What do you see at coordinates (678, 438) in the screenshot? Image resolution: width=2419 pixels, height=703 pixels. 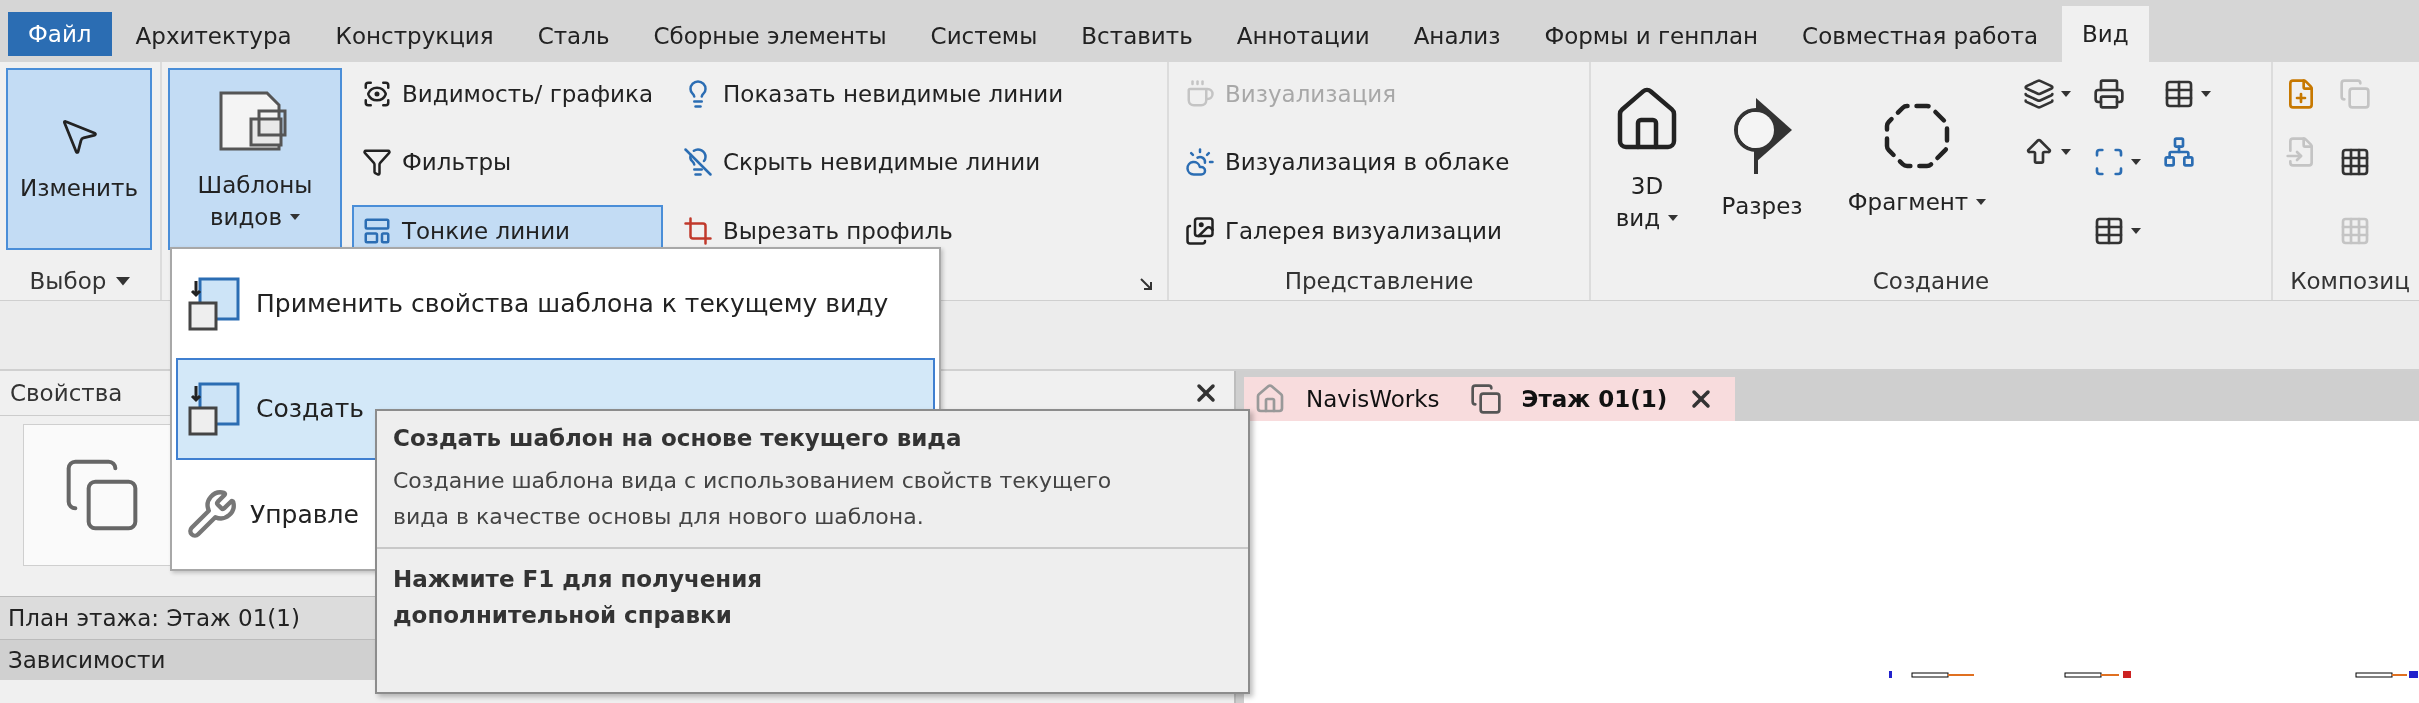 I see `tooltip-title: Создать шаблон на основе текущего вида` at bounding box center [678, 438].